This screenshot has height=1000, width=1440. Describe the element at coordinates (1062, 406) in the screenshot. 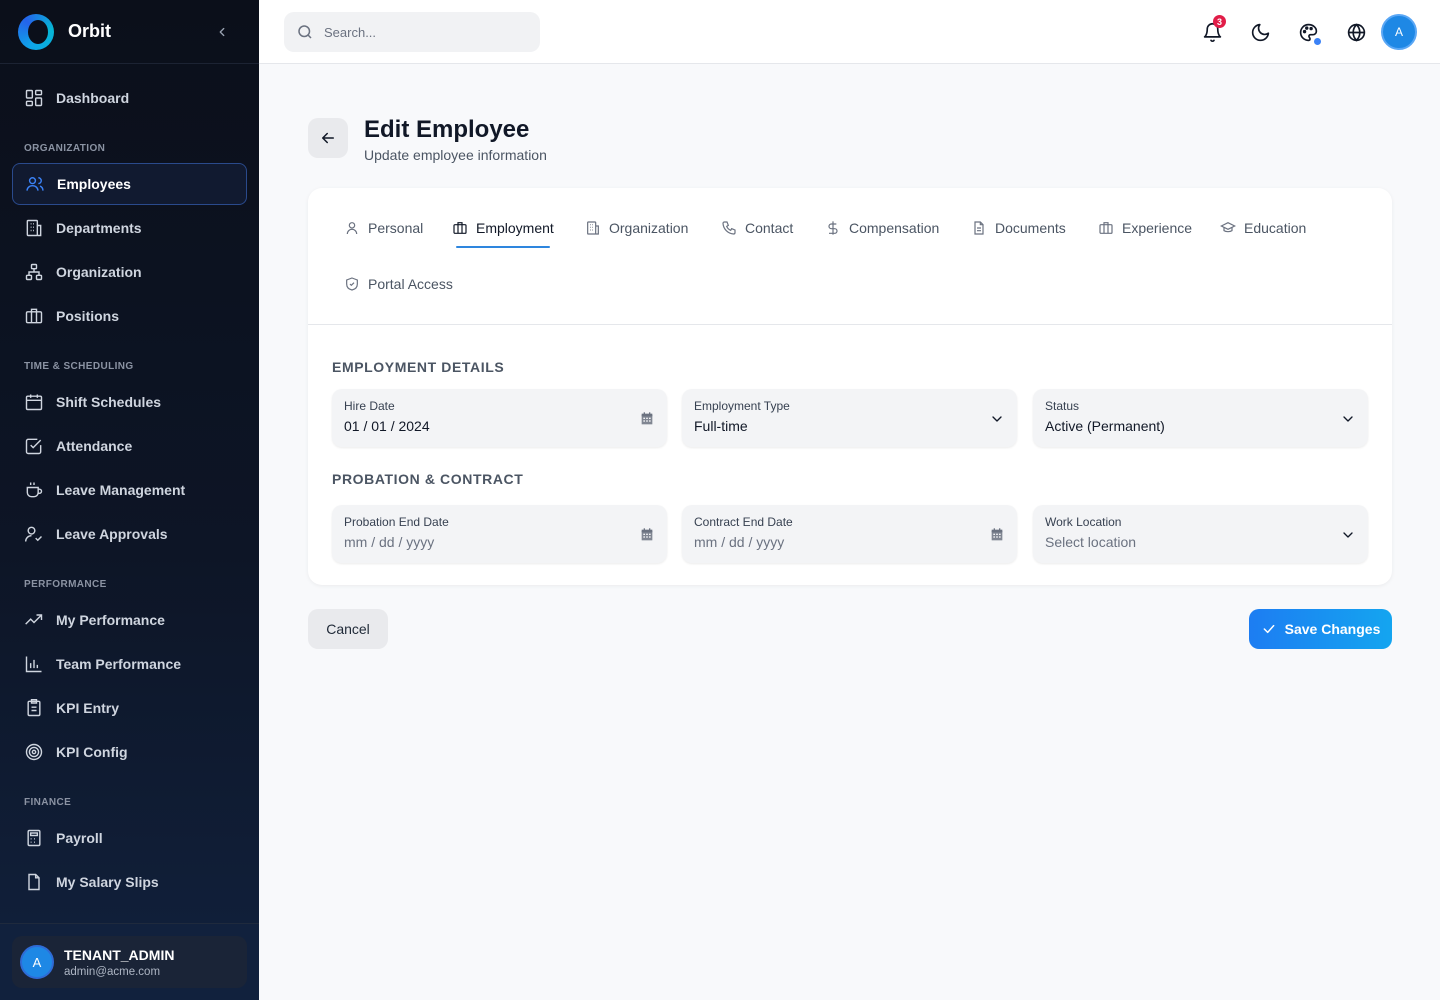

I see `field-label: Status` at that location.